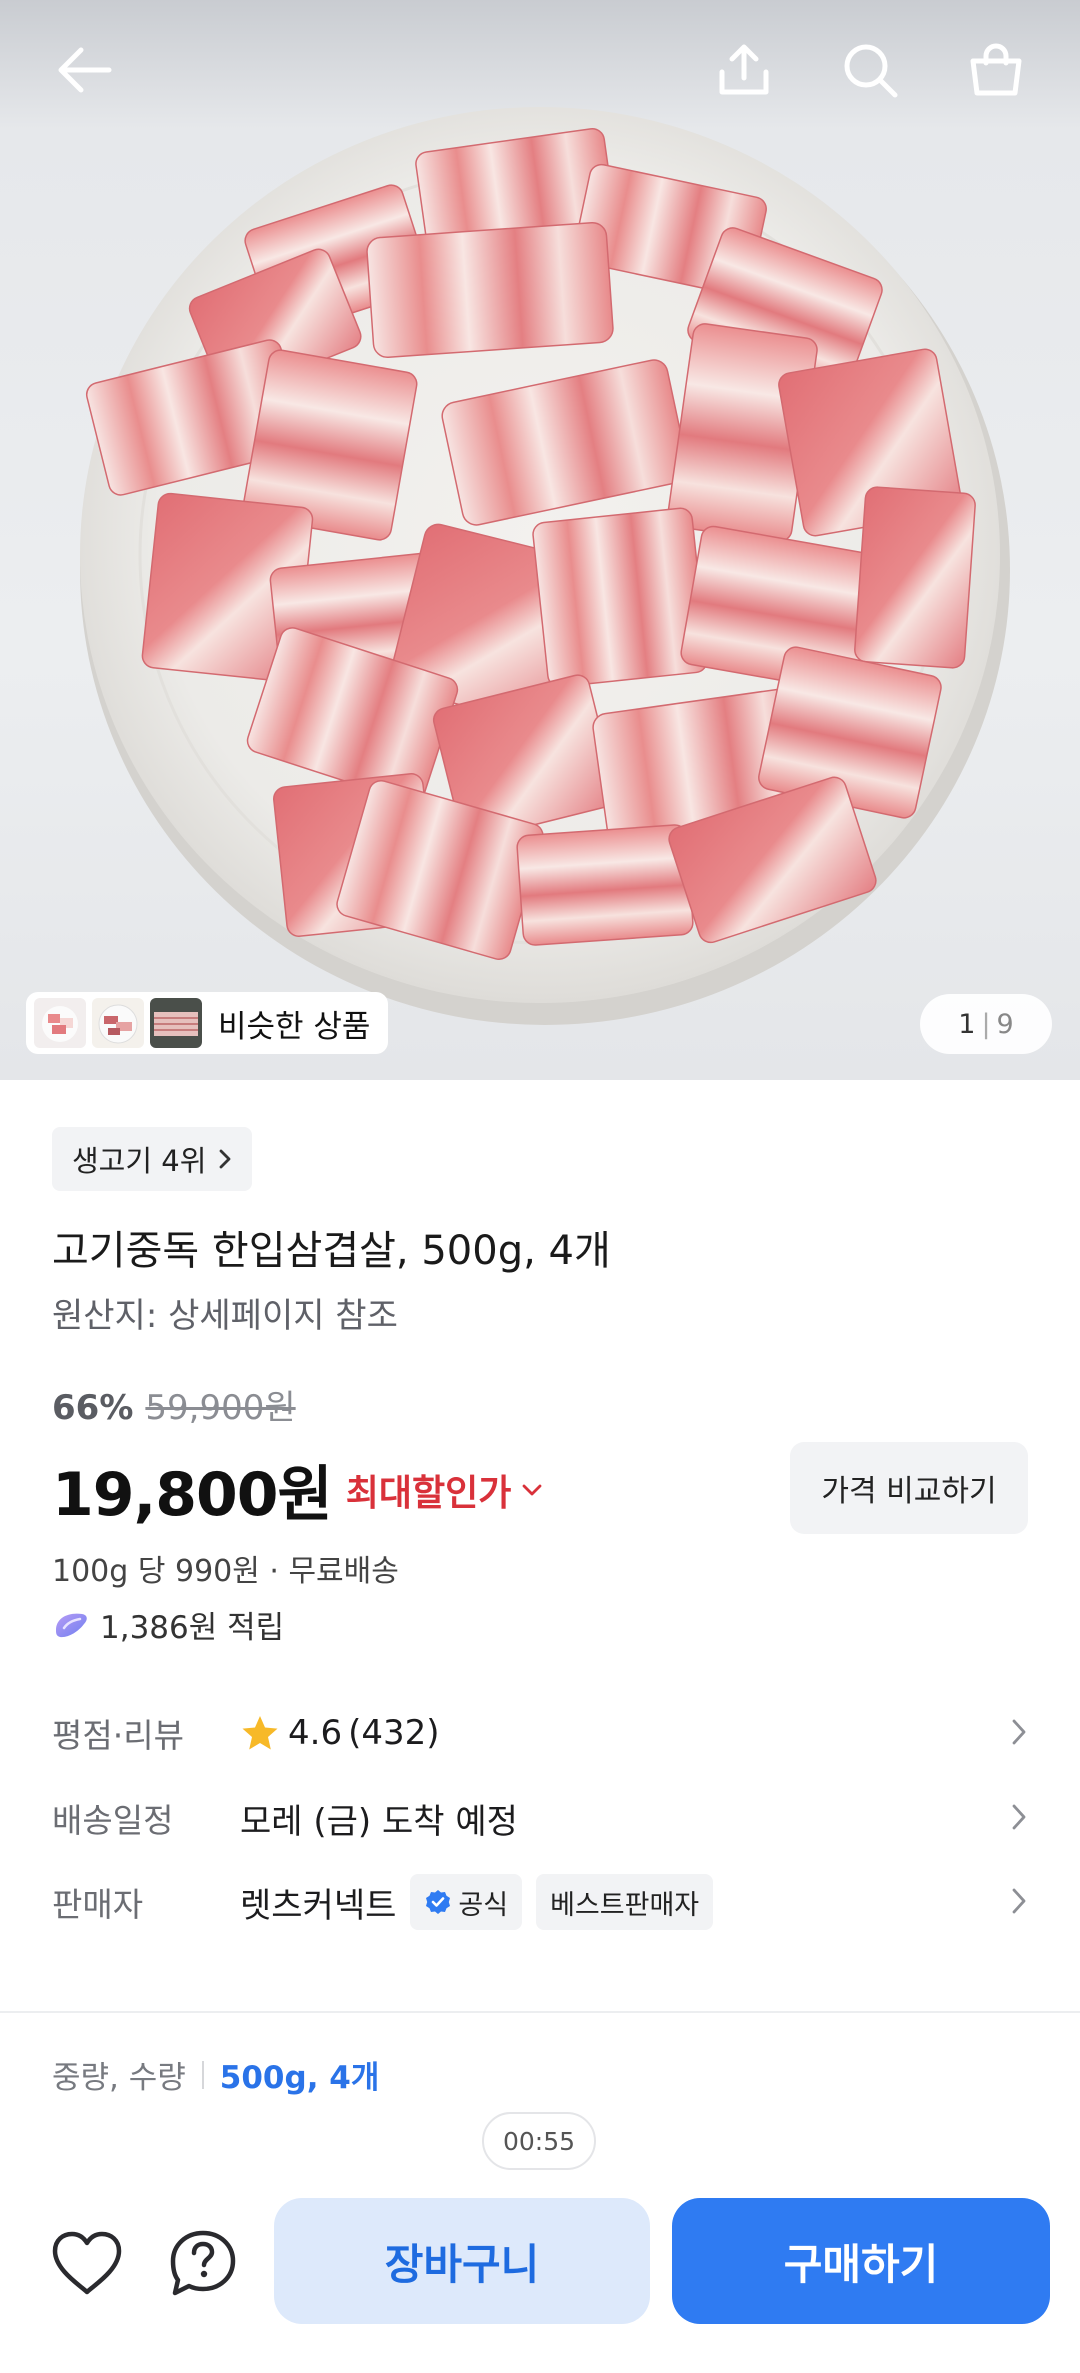  I want to click on arrow-left-icon, so click(85, 70).